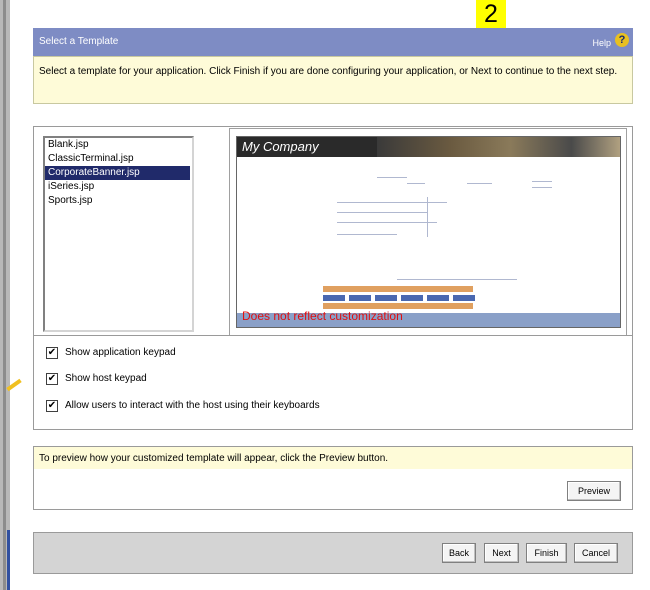 The width and height of the screenshot is (650, 590). I want to click on template-item-corporate-banner: CorporateBanner.jsp, so click(117, 173).